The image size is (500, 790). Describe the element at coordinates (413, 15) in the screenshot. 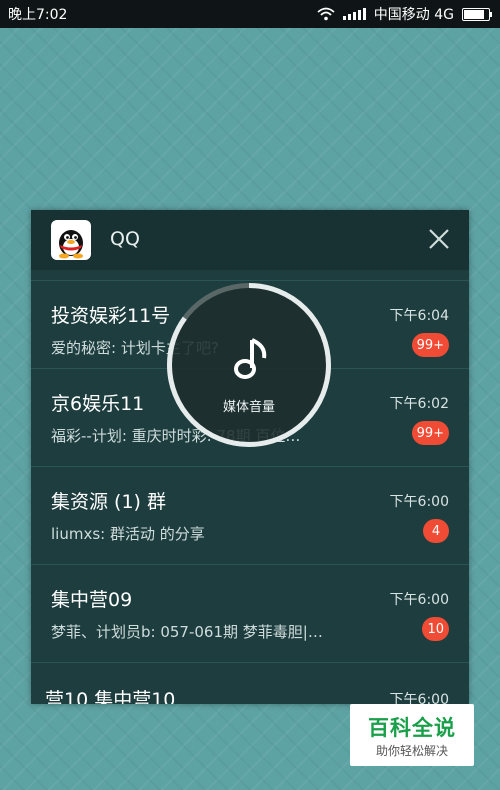

I see `carrier-label: 中国移动 4G` at that location.